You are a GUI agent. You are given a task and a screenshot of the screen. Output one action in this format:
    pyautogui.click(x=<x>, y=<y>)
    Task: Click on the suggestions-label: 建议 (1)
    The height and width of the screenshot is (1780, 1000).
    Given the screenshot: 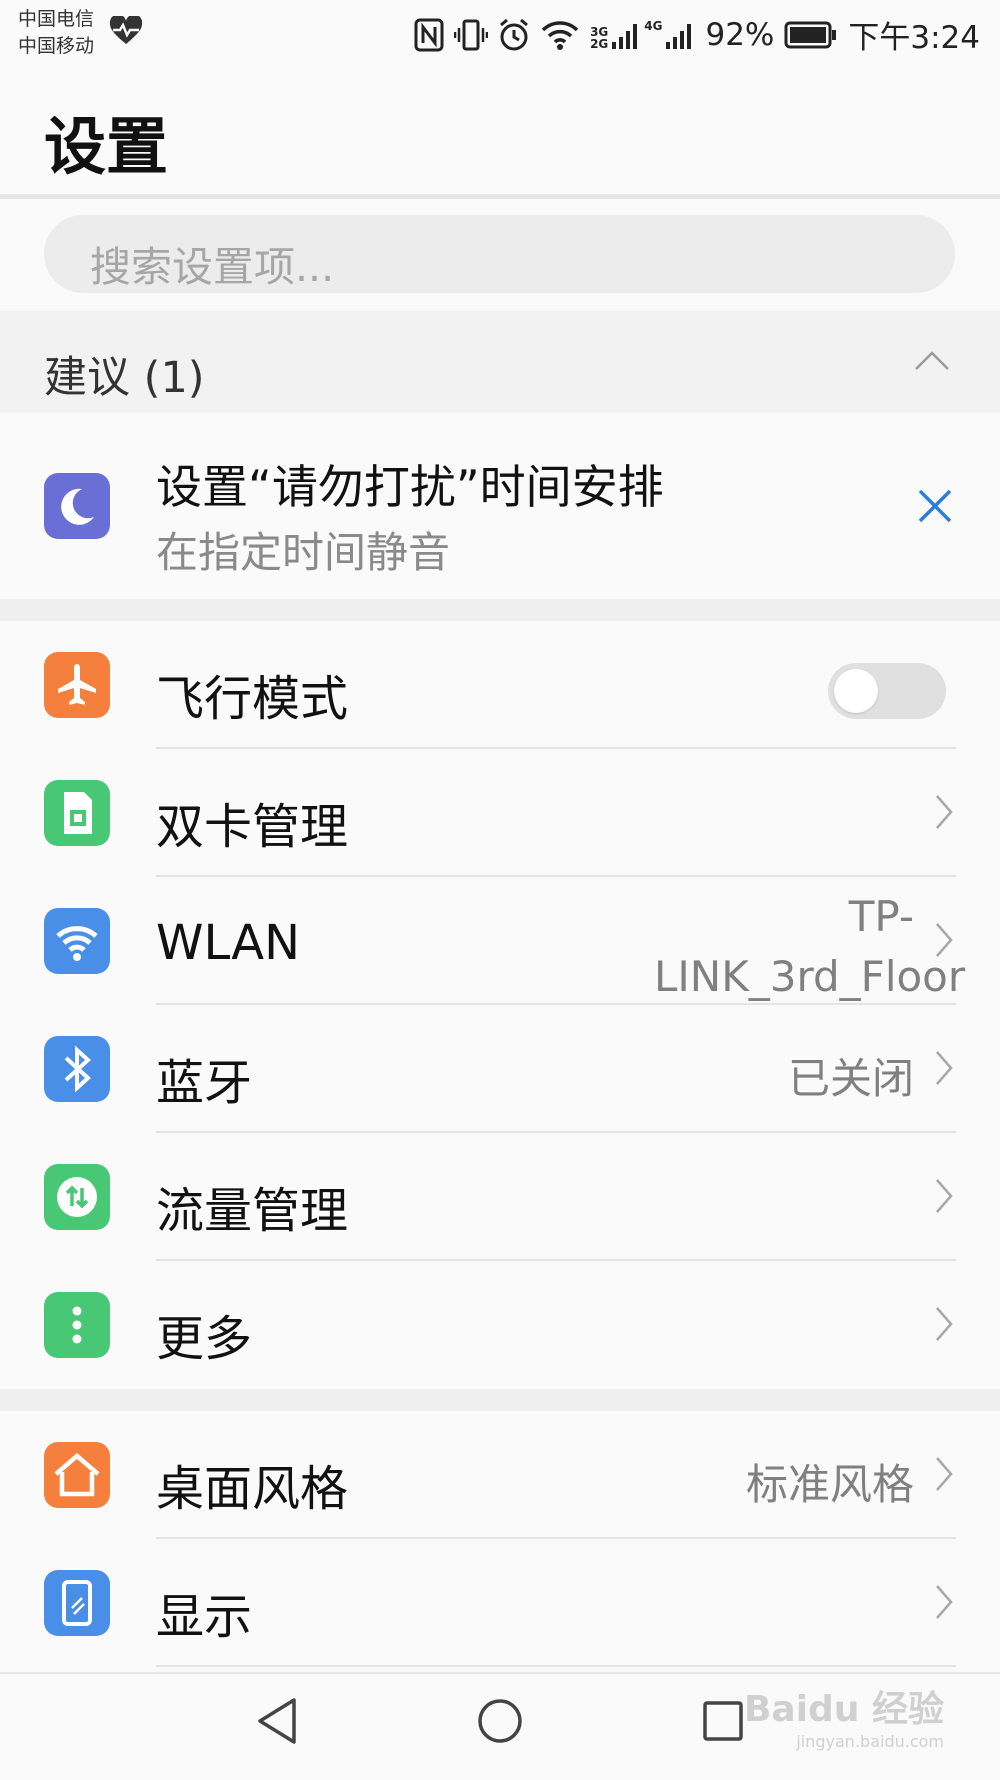 What is the action you would take?
    pyautogui.click(x=124, y=378)
    